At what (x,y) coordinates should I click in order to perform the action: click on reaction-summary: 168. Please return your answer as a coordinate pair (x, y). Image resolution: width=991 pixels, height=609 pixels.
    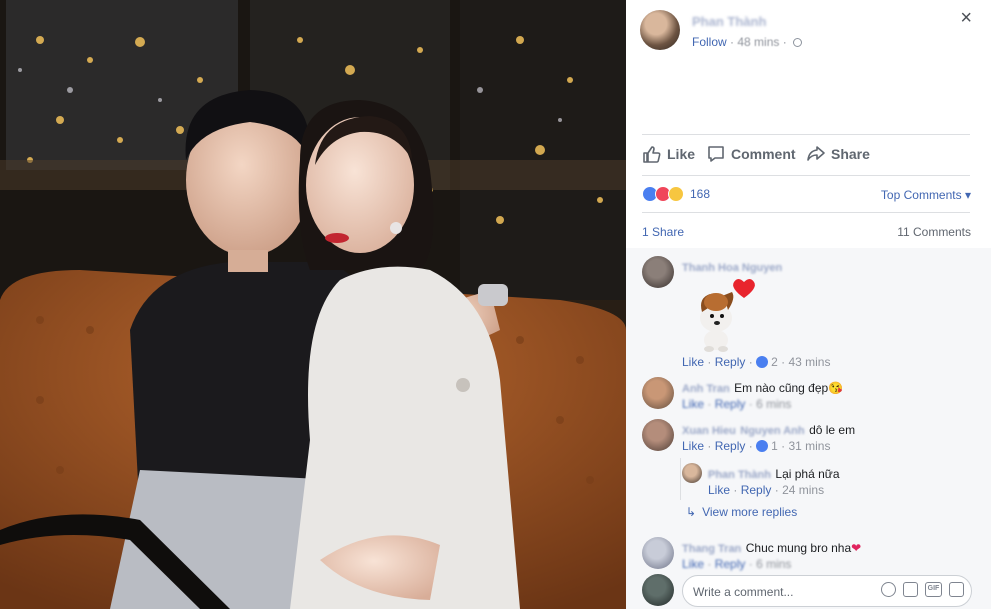
    Looking at the image, I should click on (676, 194).